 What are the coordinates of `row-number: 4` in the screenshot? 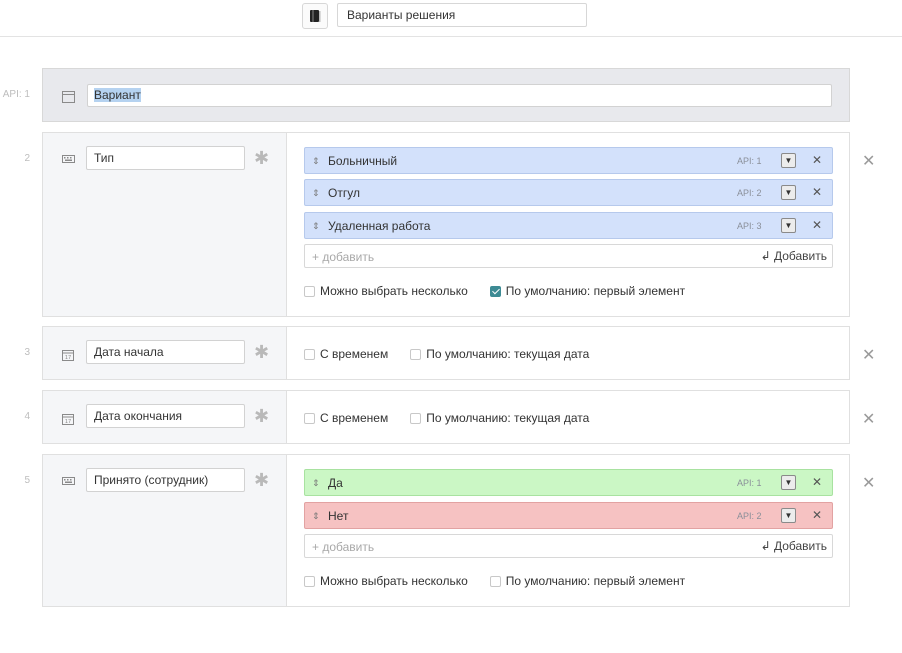 It's located at (27, 416).